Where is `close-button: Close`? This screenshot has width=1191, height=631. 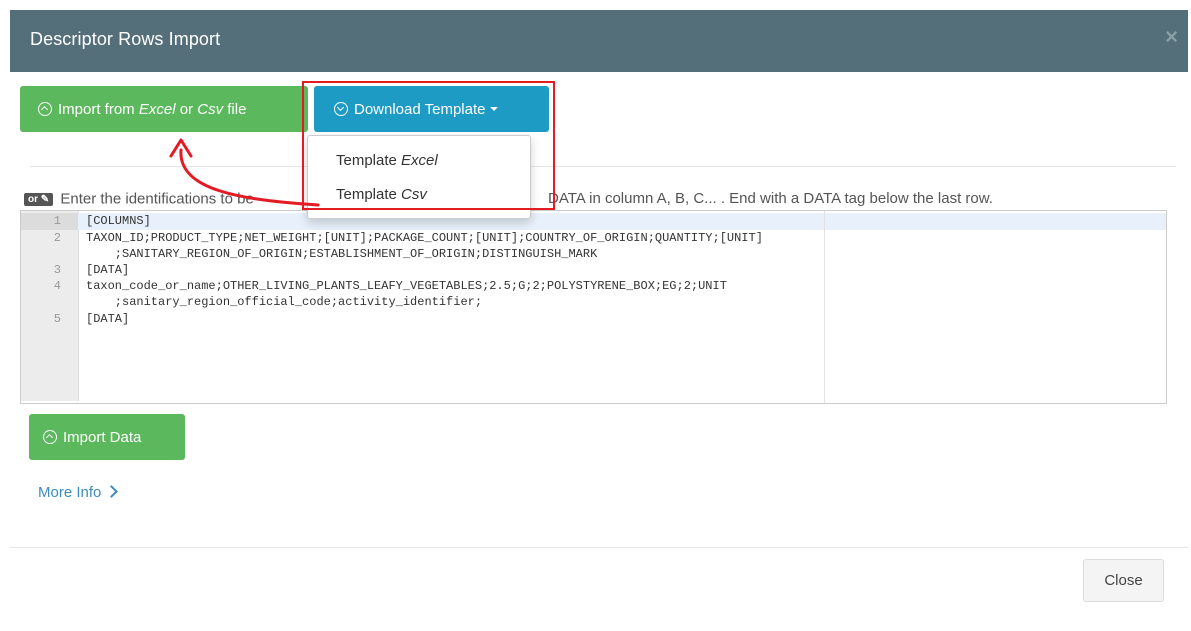
close-button: Close is located at coordinates (1123, 580).